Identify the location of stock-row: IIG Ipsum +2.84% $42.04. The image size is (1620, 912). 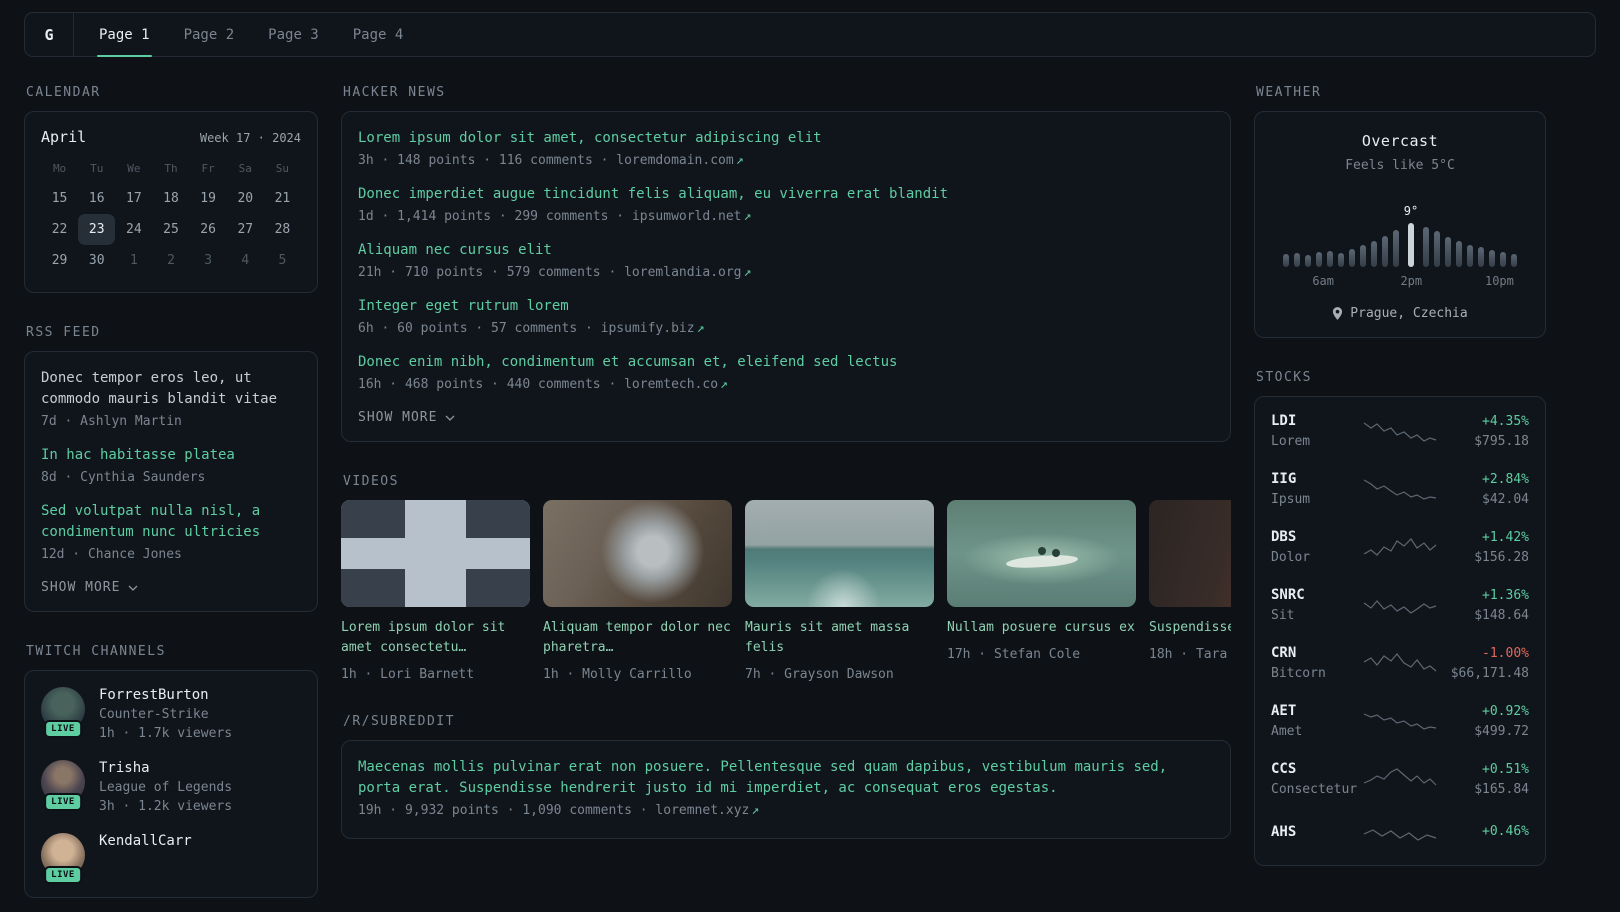
(1400, 489).